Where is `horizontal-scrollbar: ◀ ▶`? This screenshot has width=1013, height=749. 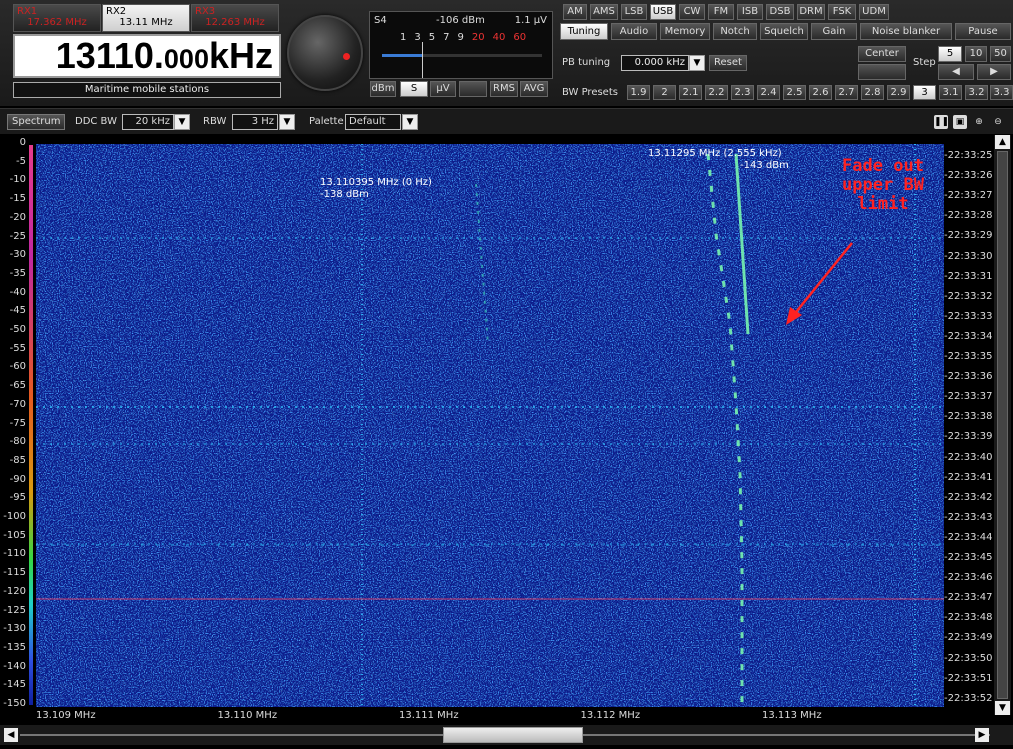
horizontal-scrollbar: ◀ ▶ is located at coordinates (506, 735).